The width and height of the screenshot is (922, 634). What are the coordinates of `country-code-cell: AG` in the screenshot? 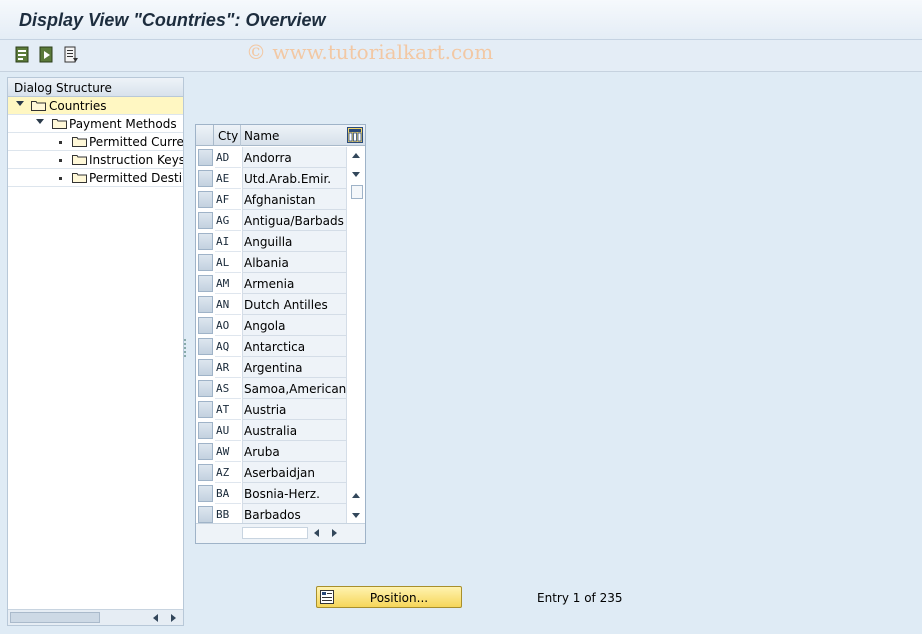 It's located at (228, 220).